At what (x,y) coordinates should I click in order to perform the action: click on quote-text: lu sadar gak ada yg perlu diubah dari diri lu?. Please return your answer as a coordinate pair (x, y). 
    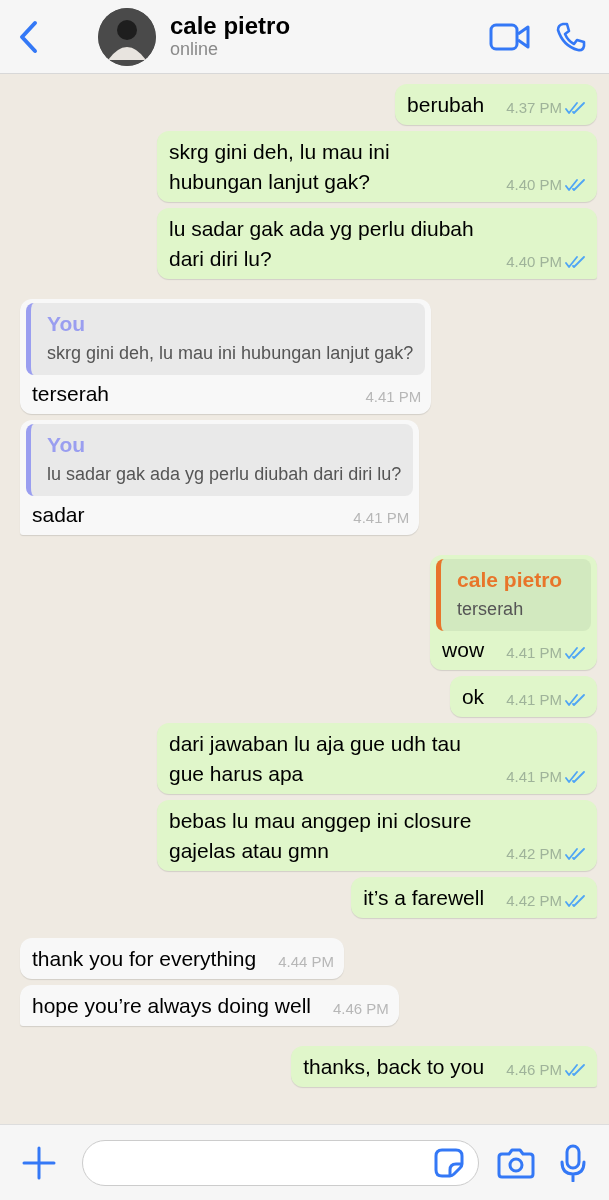
    Looking at the image, I should click on (224, 474).